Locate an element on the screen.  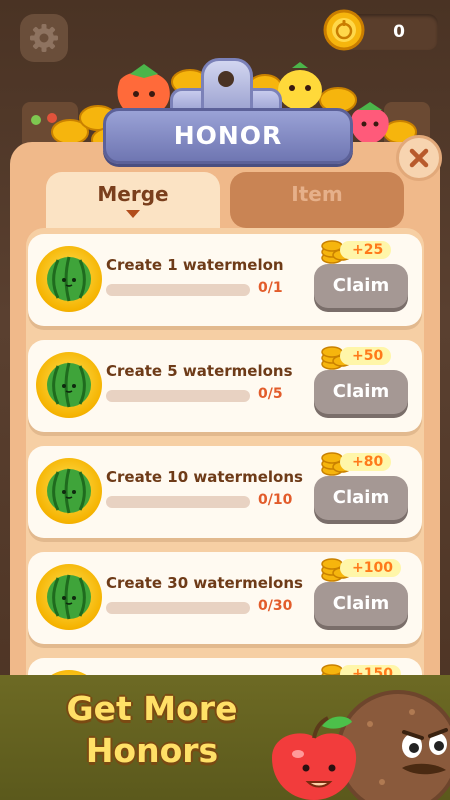
close-icon is located at coordinates (419, 158).